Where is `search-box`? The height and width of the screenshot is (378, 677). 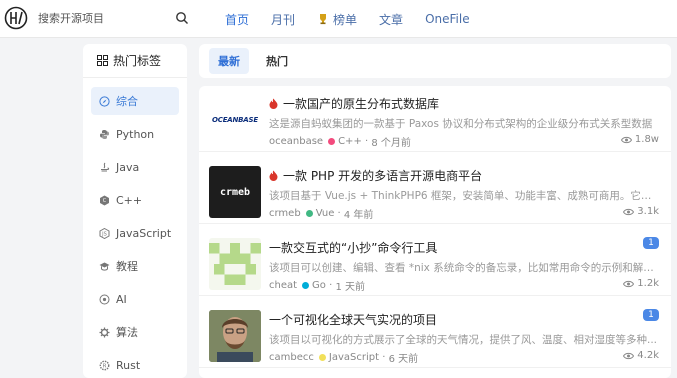
search-box is located at coordinates (113, 18).